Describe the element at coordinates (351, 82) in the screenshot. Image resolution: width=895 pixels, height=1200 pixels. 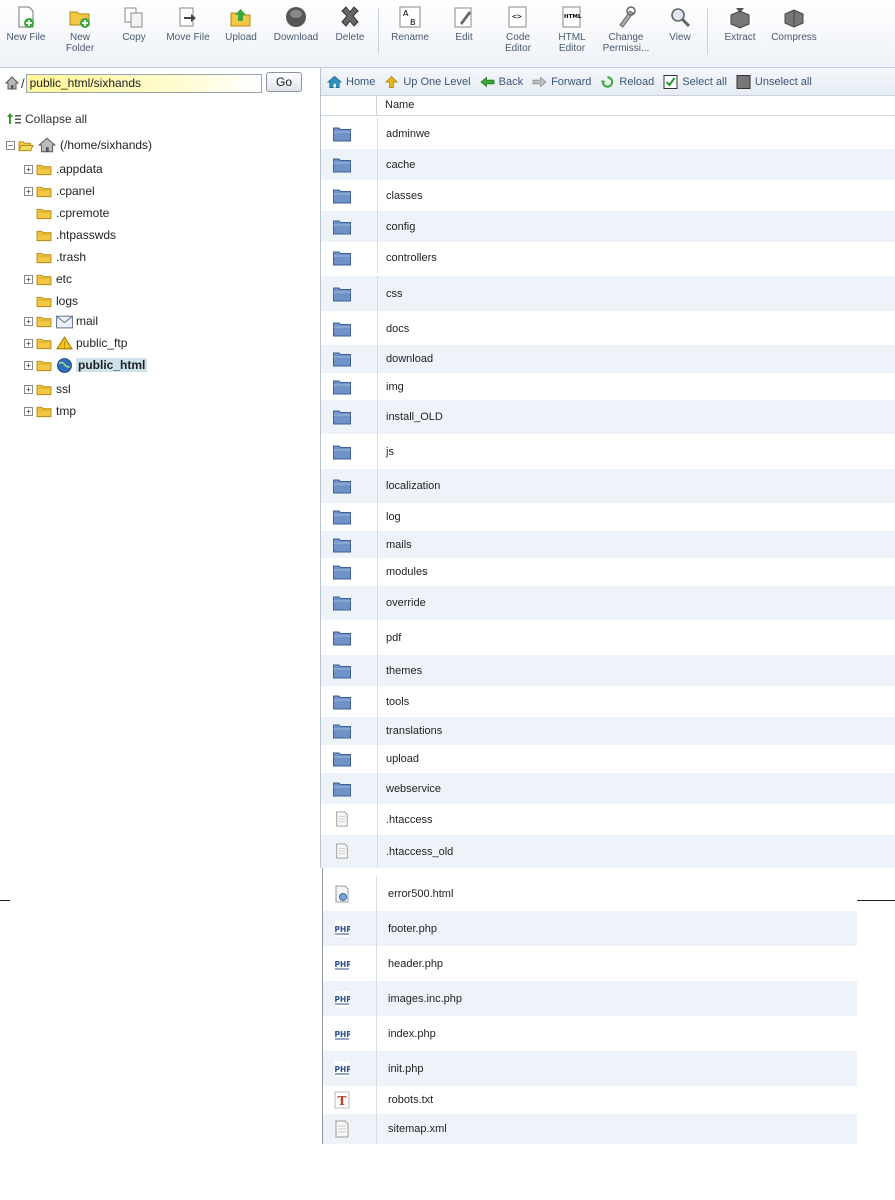
I see `nav-home-button: Home` at that location.